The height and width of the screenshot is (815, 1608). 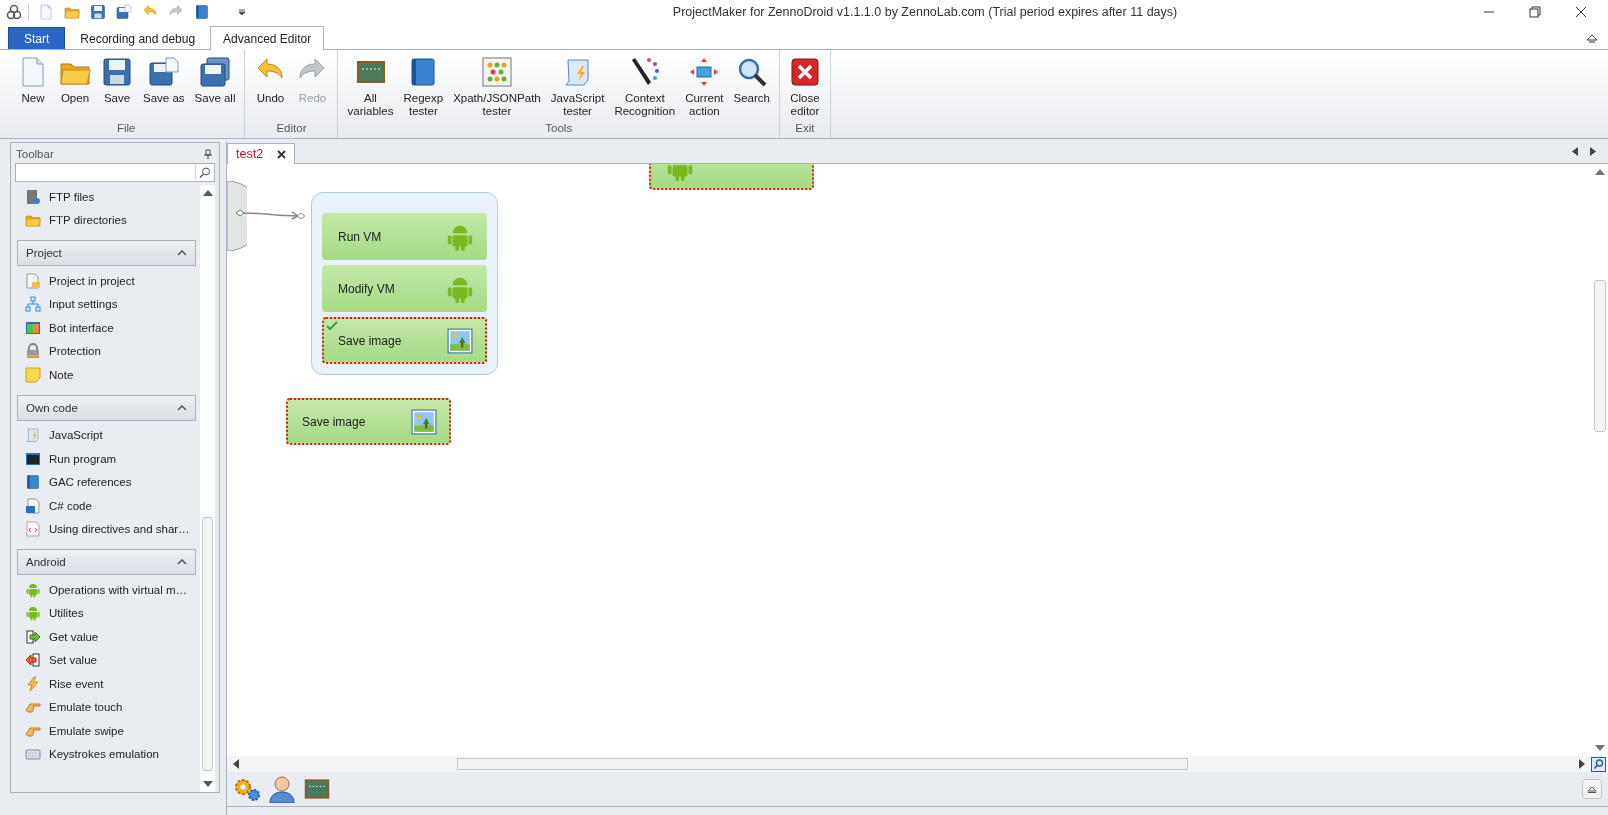 What do you see at coordinates (33, 327) in the screenshot?
I see `color-window-icon` at bounding box center [33, 327].